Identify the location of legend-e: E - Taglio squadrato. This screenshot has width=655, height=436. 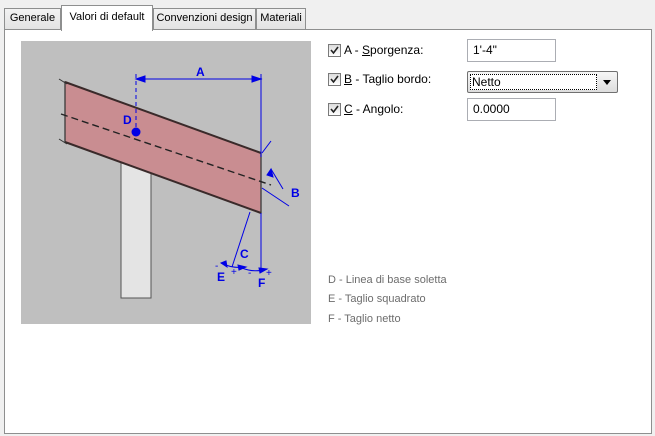
(377, 299).